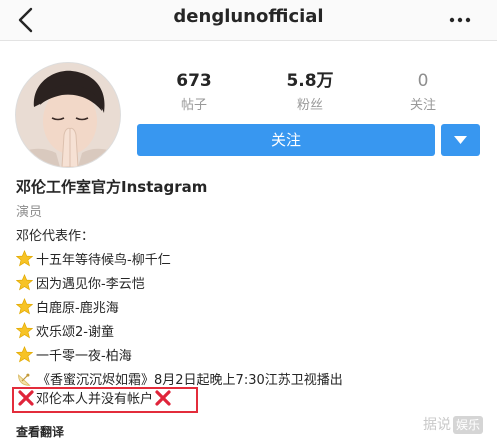 The height and width of the screenshot is (445, 497). What do you see at coordinates (77, 308) in the screenshot?
I see `work-item-text: 白鹿原-鹿兆海` at bounding box center [77, 308].